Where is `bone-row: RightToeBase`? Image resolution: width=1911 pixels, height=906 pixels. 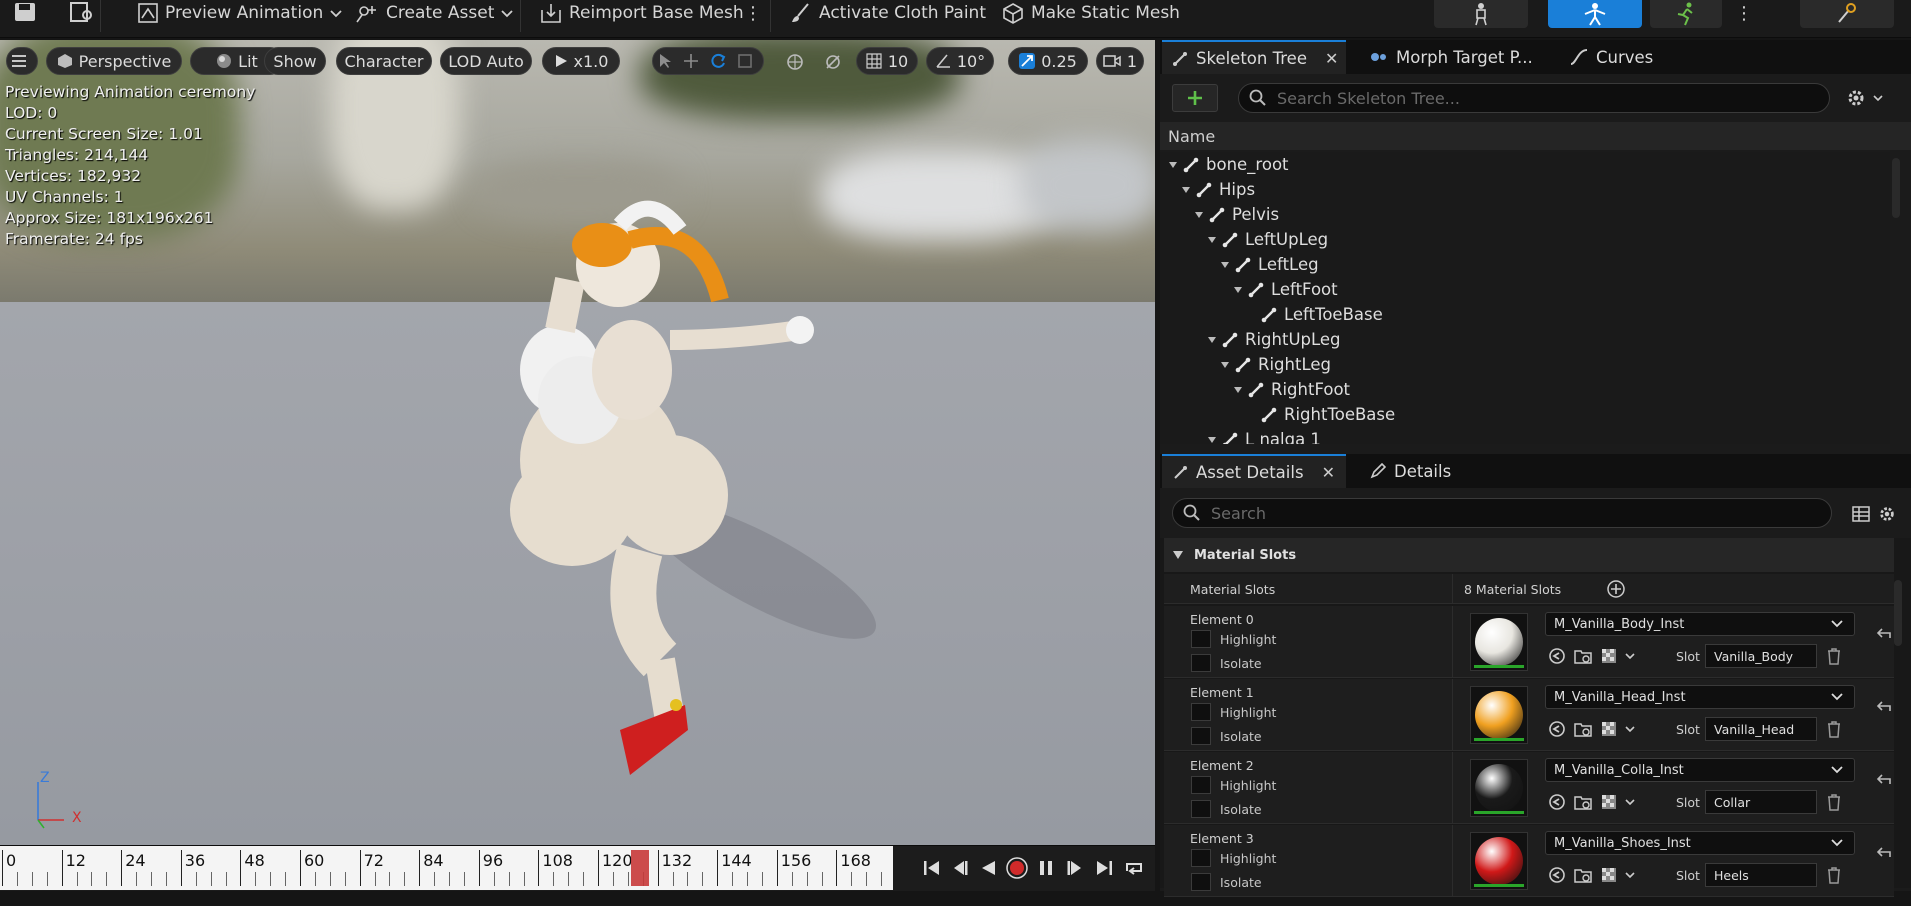
bone-row: RightToeBase is located at coordinates (1525, 414).